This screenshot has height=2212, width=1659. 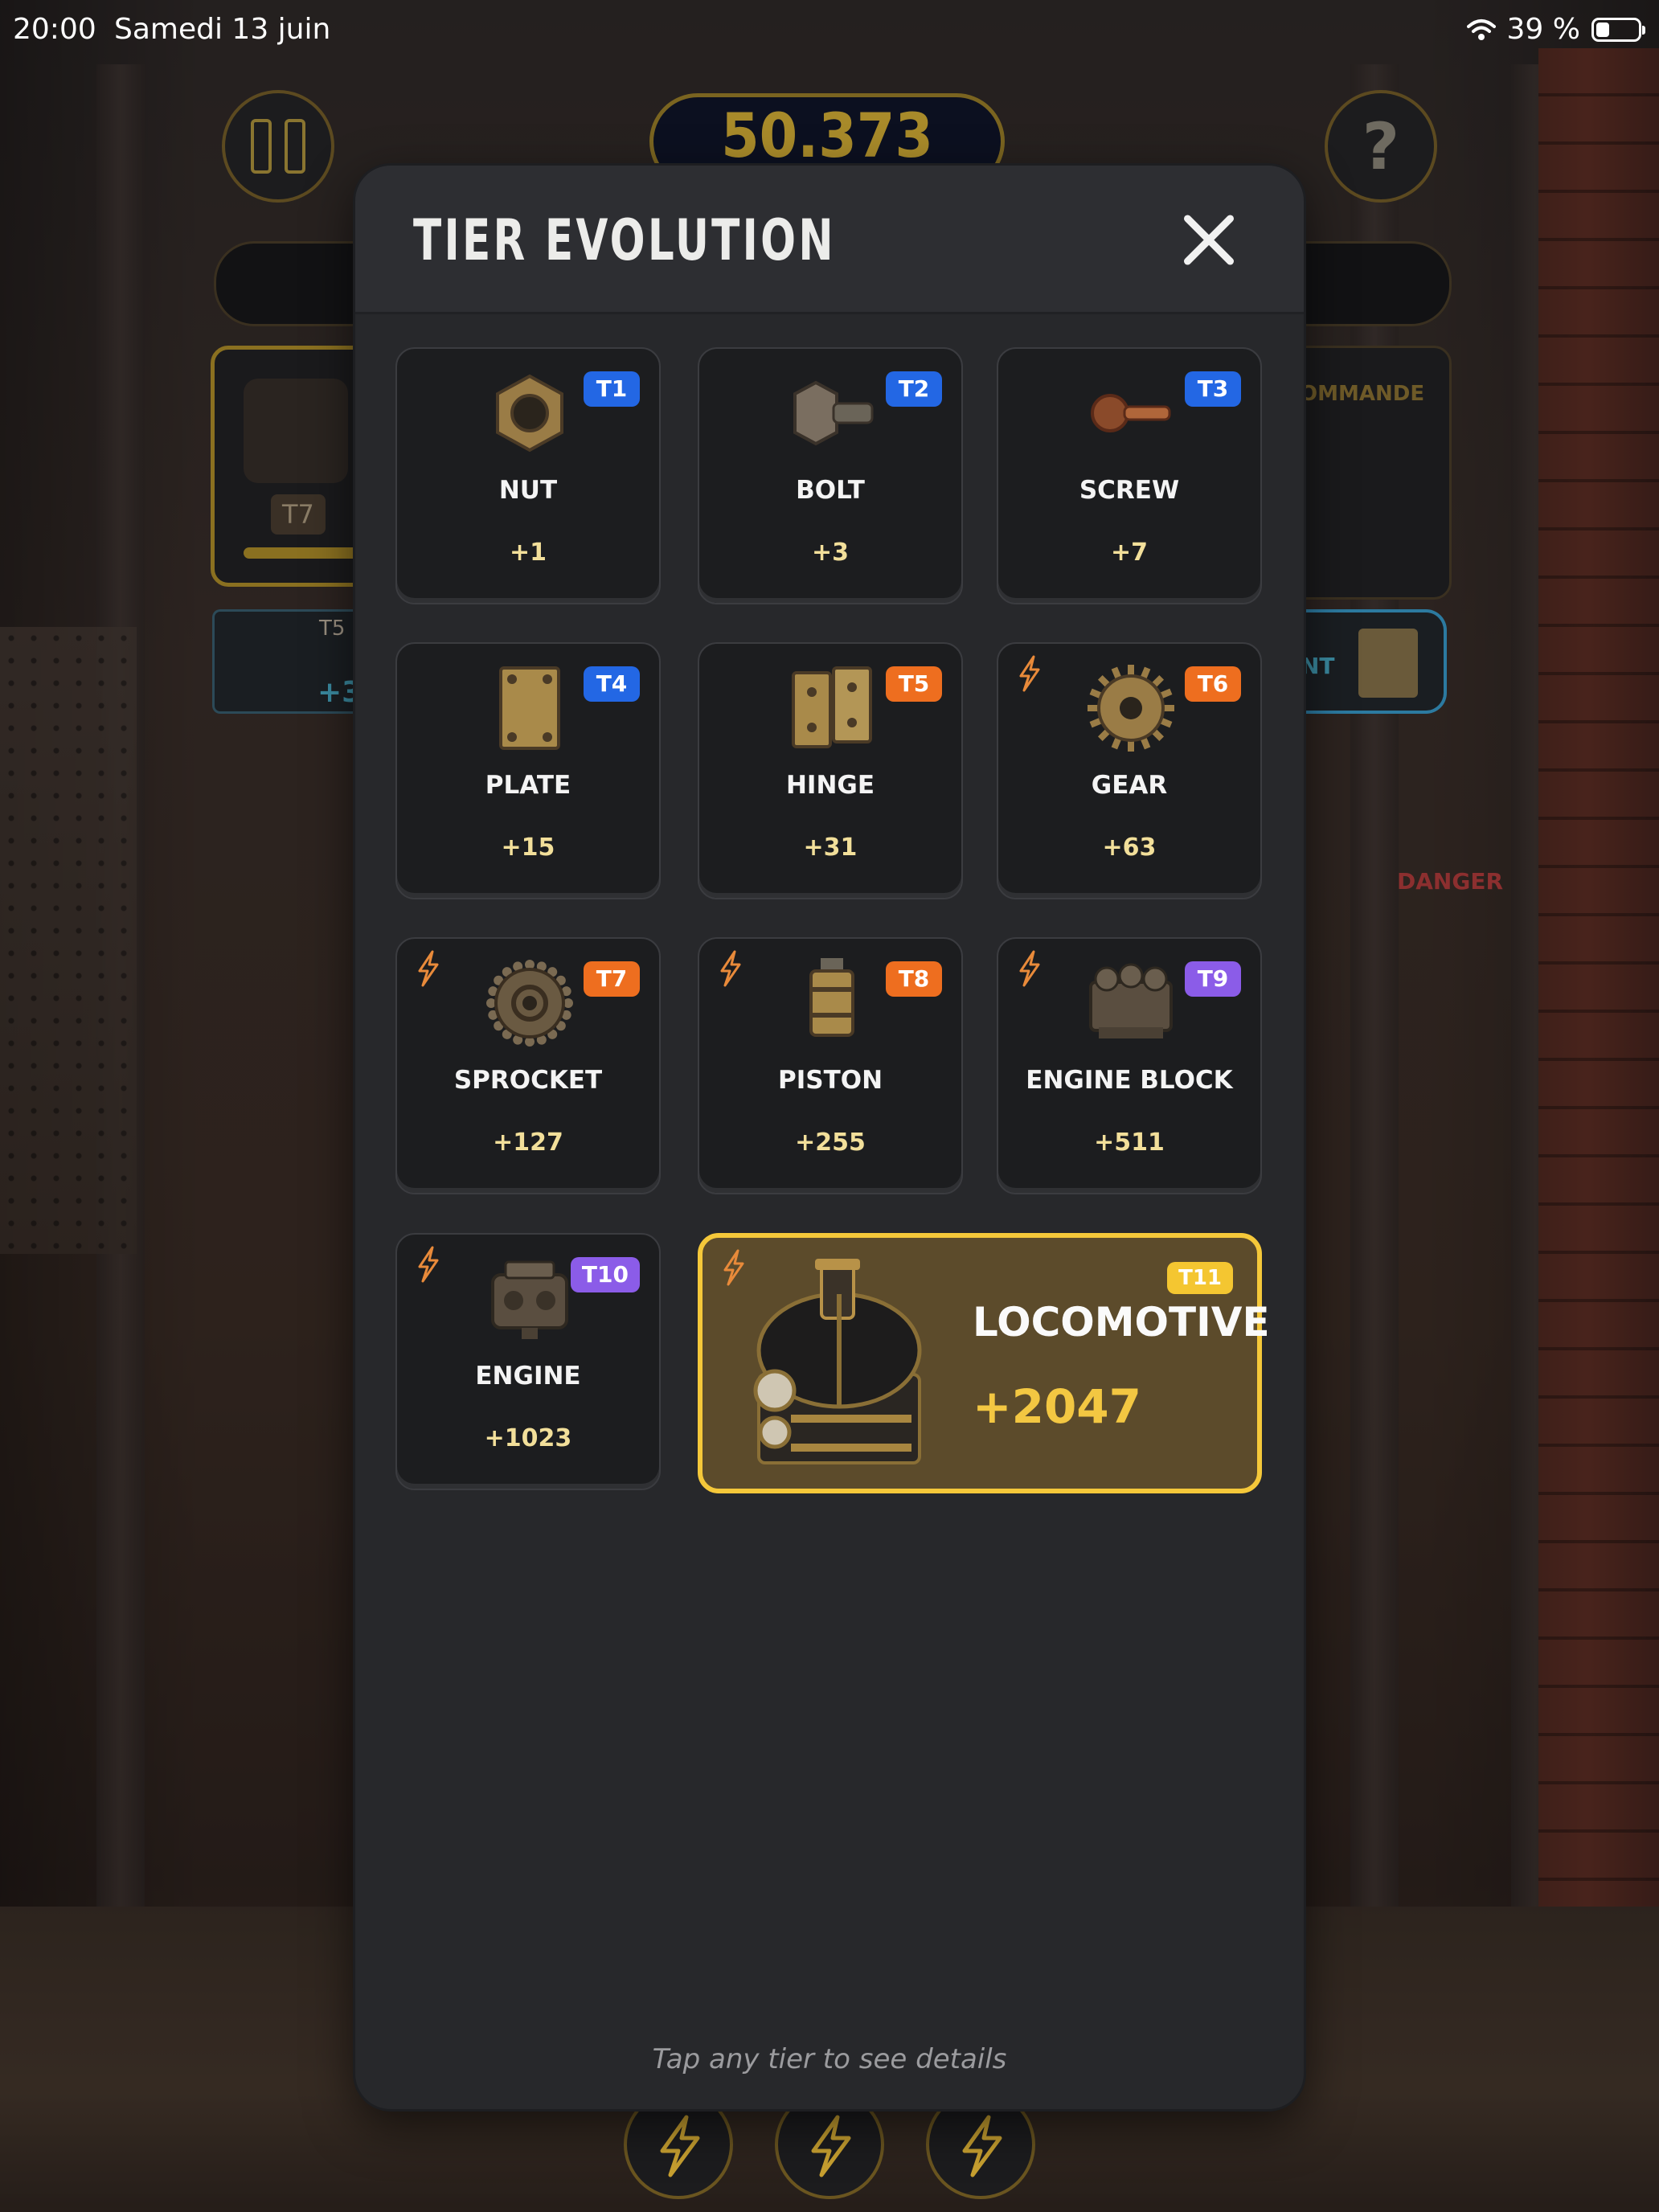 What do you see at coordinates (830, 490) in the screenshot?
I see `tier-name: BOLT` at bounding box center [830, 490].